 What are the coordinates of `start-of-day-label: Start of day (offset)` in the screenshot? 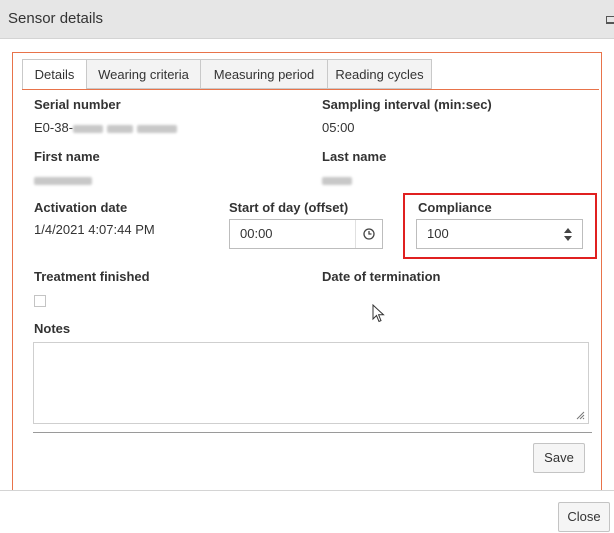 It's located at (289, 207).